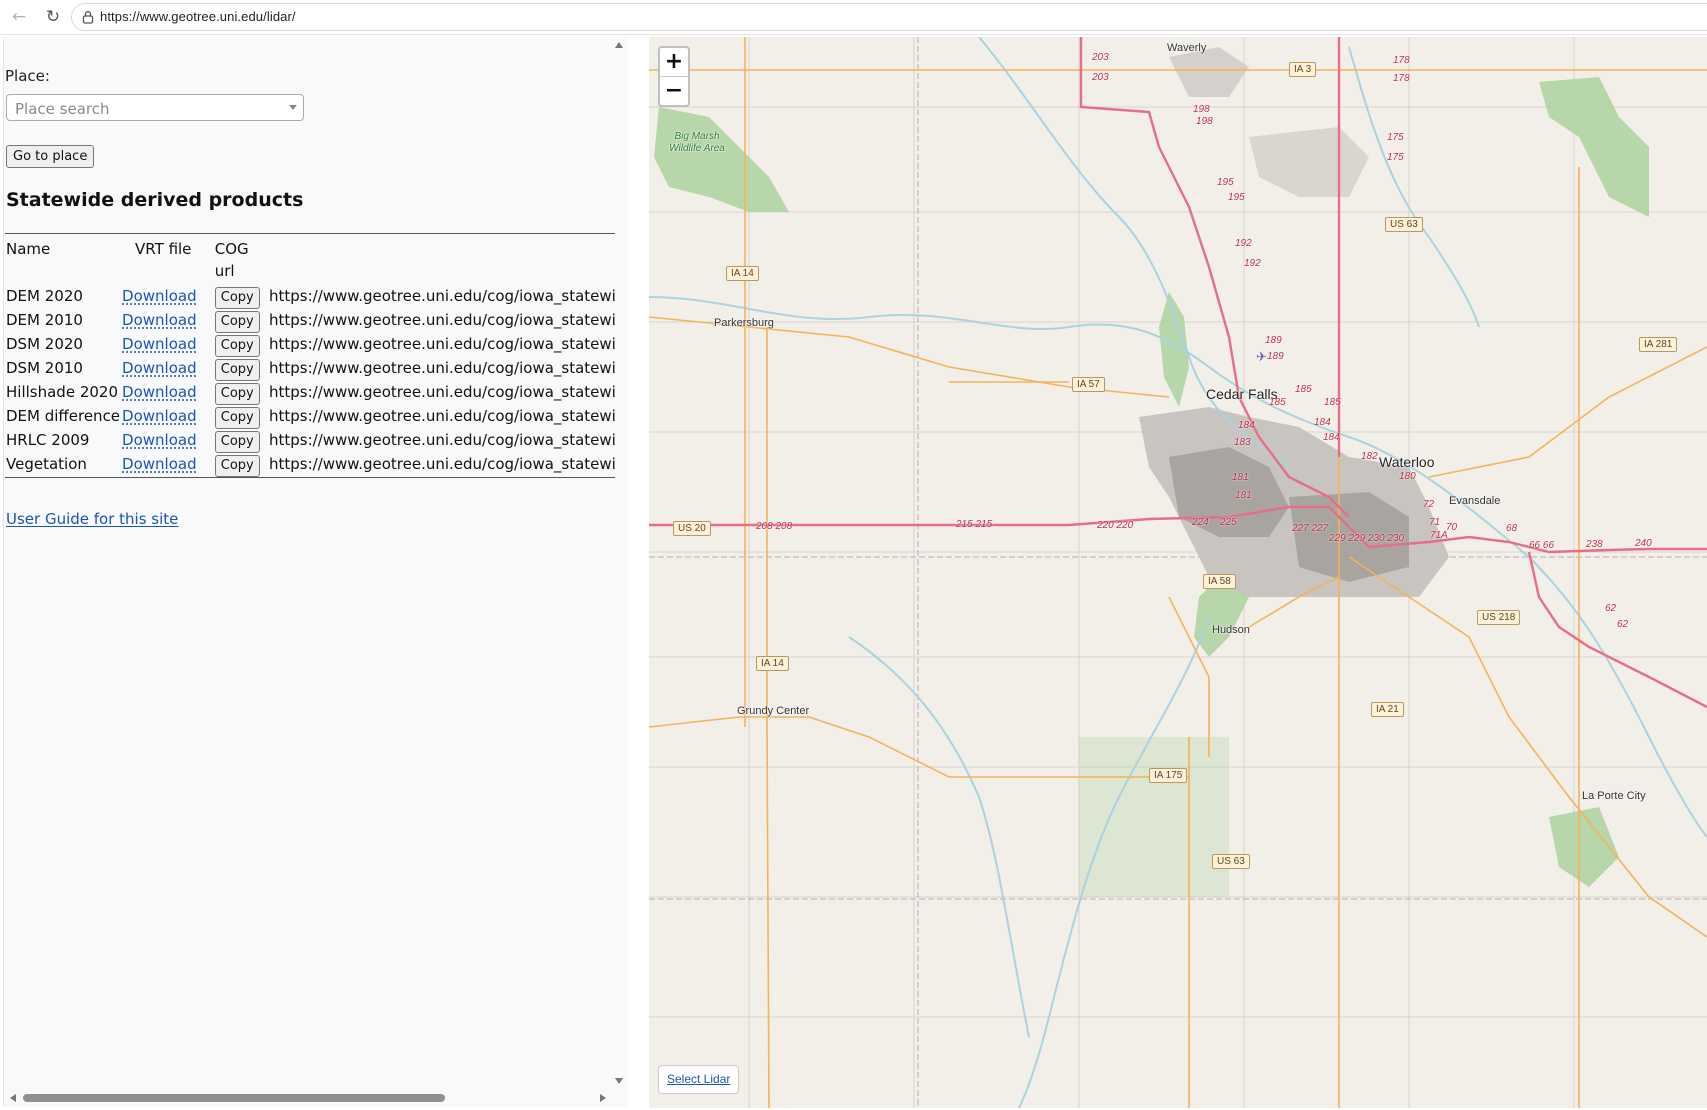  I want to click on exit-number: 208 208, so click(774, 526).